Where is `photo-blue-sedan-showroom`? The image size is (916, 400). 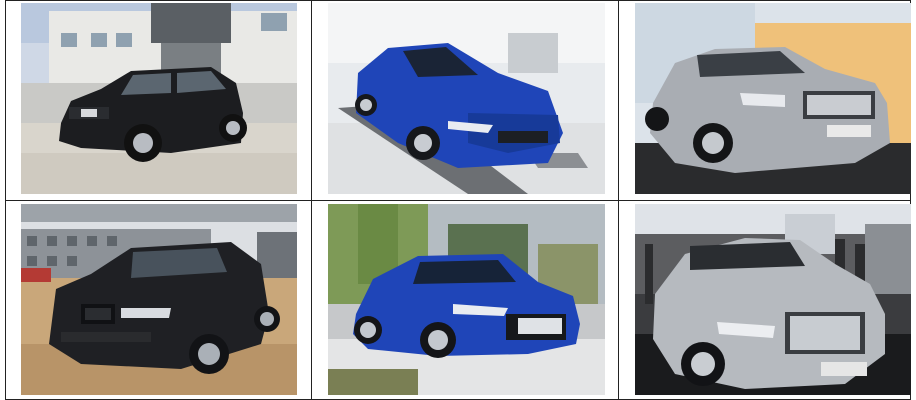 photo-blue-sedan-showroom is located at coordinates (466, 98).